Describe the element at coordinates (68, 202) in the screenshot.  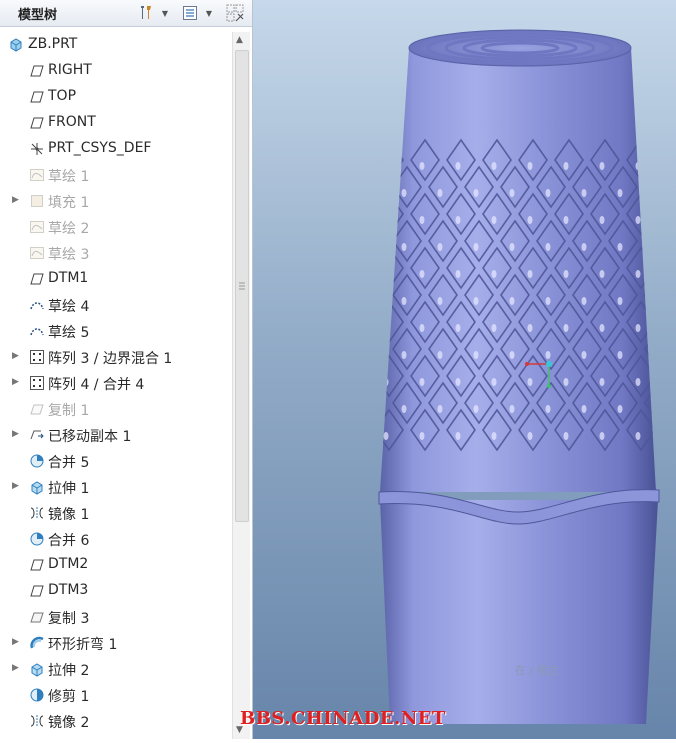
I see `tree-item-label: 填充 1` at that location.